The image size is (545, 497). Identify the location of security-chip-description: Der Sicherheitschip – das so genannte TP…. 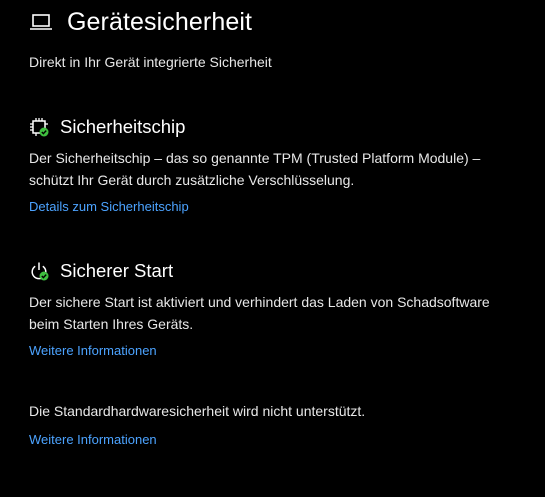
(279, 169).